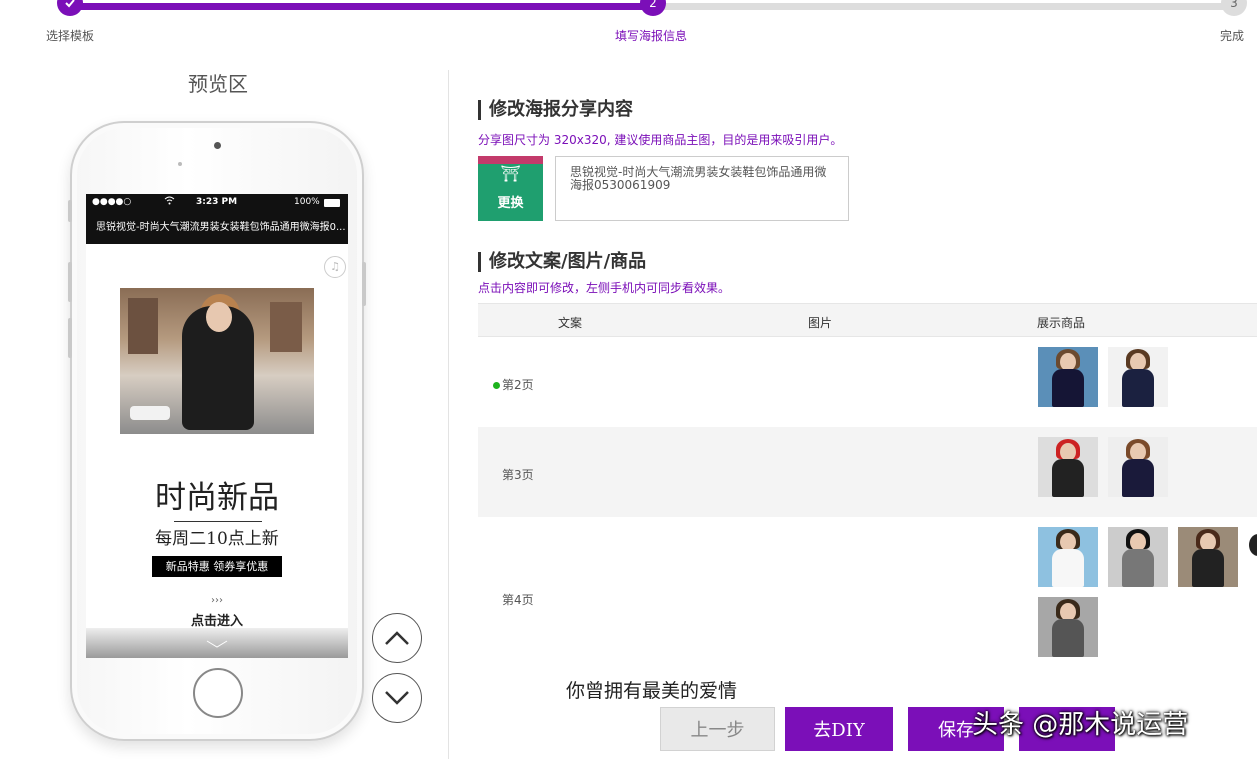  What do you see at coordinates (867, 320) in the screenshot?
I see `table-header: 文案 图片 展示商品` at bounding box center [867, 320].